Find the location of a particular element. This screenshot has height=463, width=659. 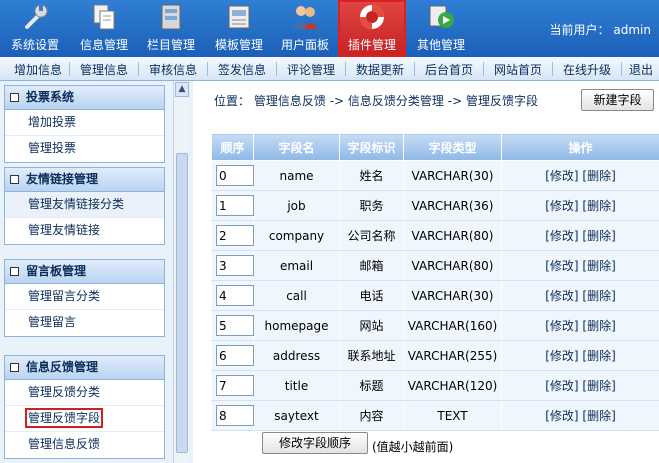

sidebar-item-manage-feedback: 管理信息反馈 is located at coordinates (84, 445).